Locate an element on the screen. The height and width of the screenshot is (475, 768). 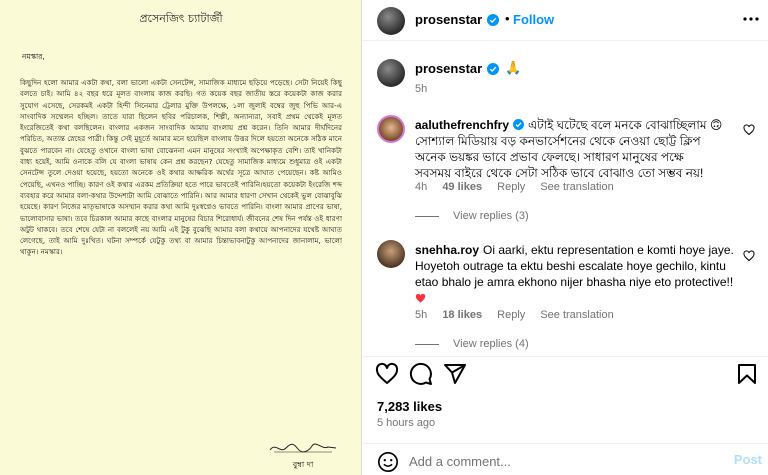
header-divider is located at coordinates (565, 40).